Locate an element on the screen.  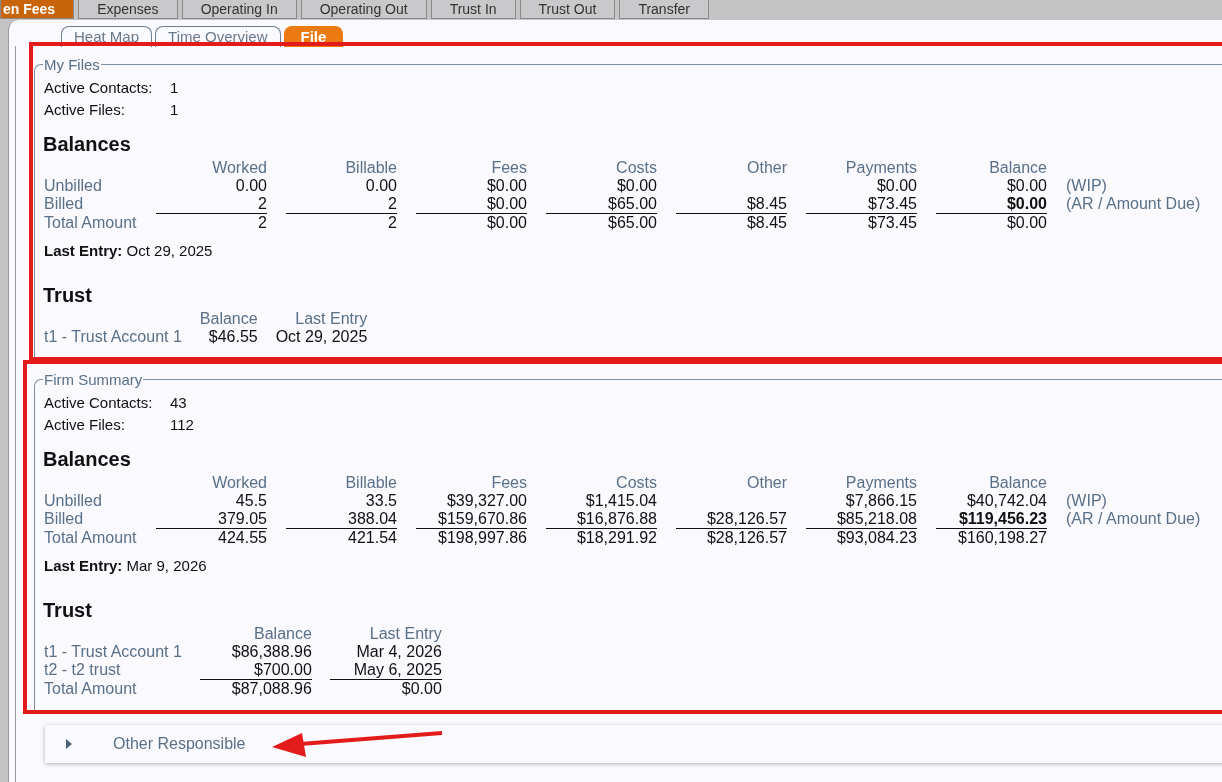
table-cell: $700.00 is located at coordinates (255, 670).